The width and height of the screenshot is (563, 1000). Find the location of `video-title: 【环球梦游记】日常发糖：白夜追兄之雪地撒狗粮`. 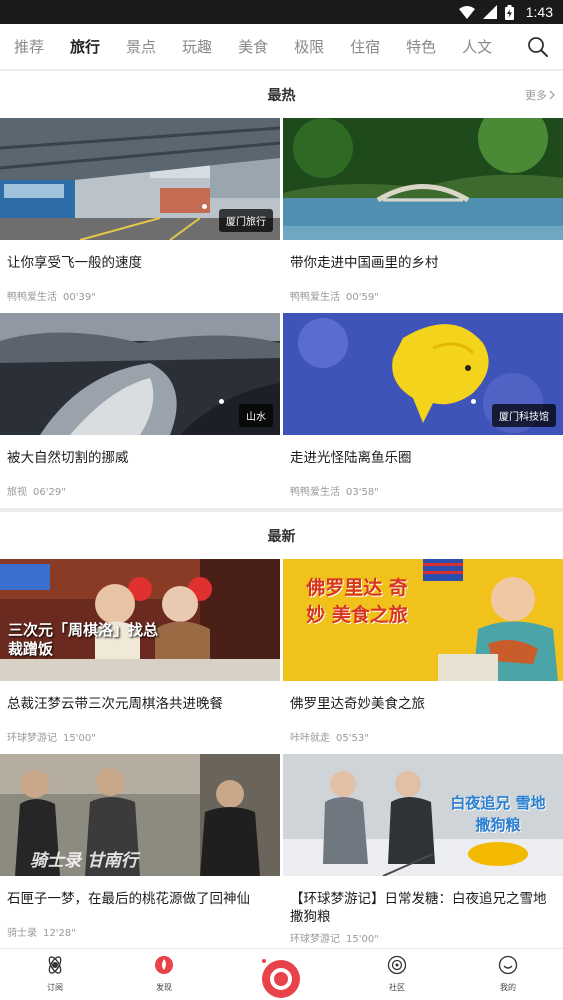

video-title: 【环球梦游记】日常发糖：白夜追兄之雪地撒狗粮 is located at coordinates (418, 908).